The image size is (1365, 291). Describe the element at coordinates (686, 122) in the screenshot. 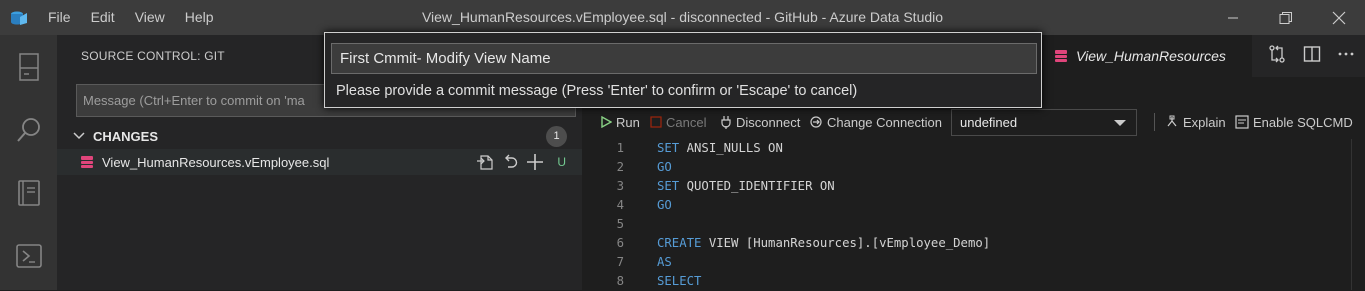

I see `cancel-label: Cancel` at that location.